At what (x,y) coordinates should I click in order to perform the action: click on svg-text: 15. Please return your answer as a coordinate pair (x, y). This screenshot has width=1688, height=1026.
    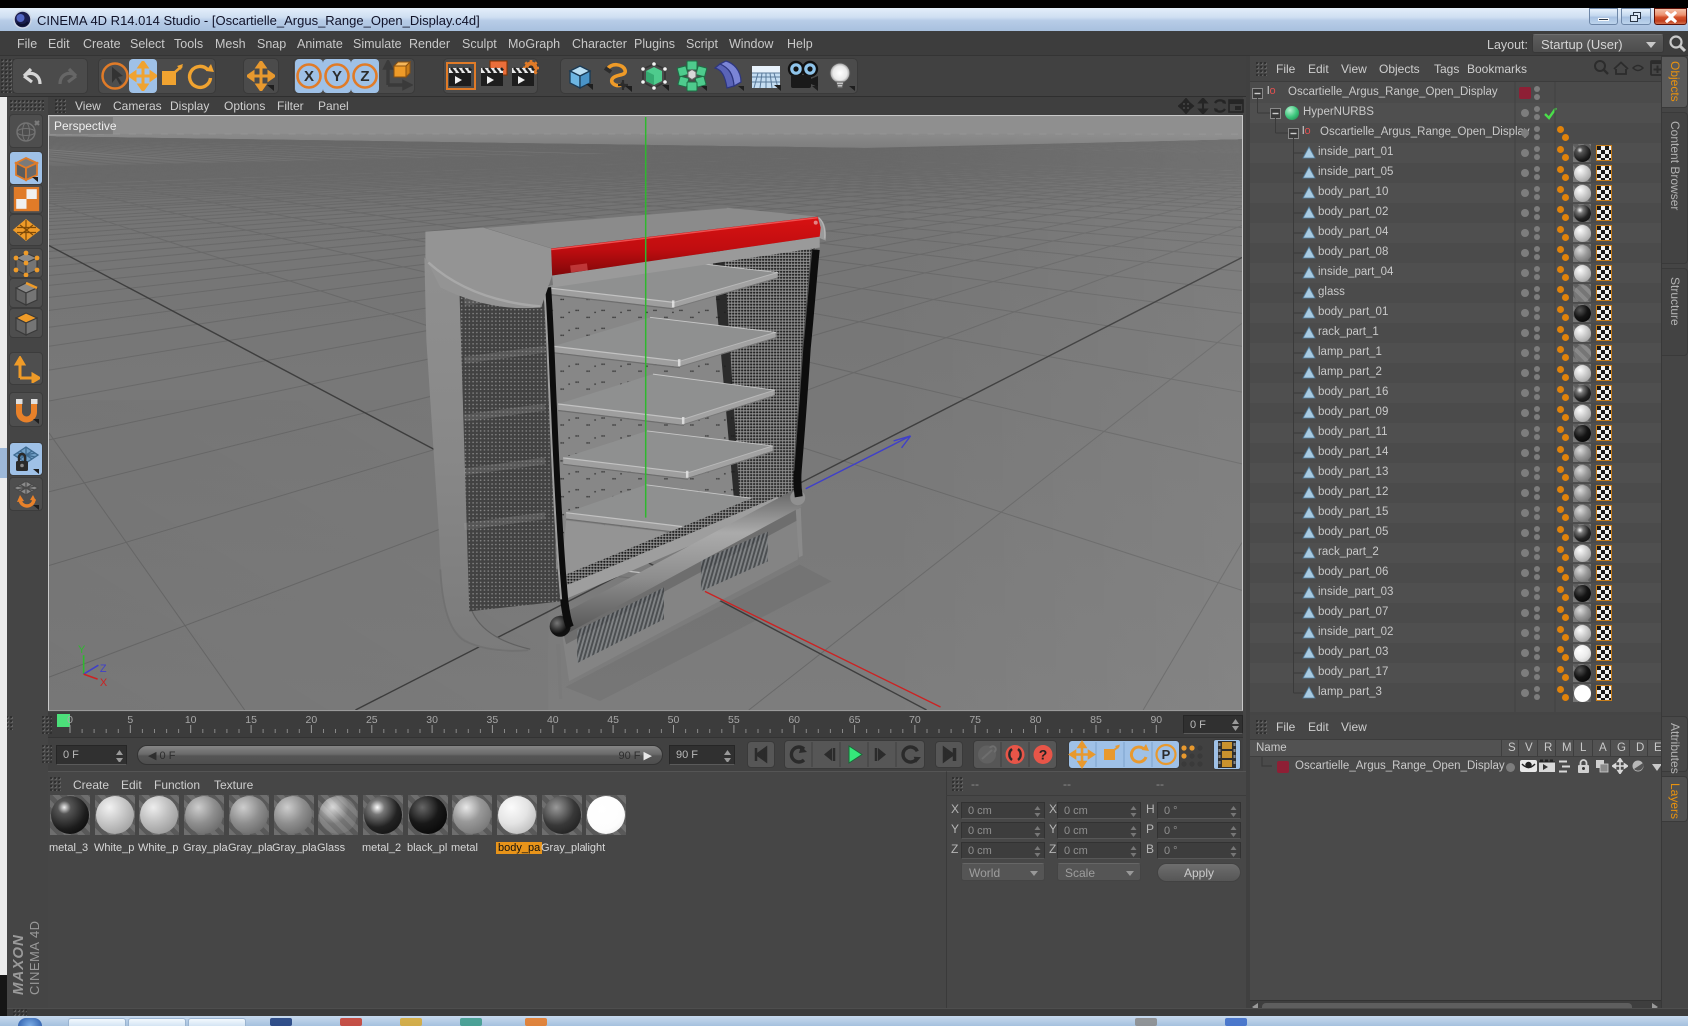
    Looking at the image, I should click on (251, 720).